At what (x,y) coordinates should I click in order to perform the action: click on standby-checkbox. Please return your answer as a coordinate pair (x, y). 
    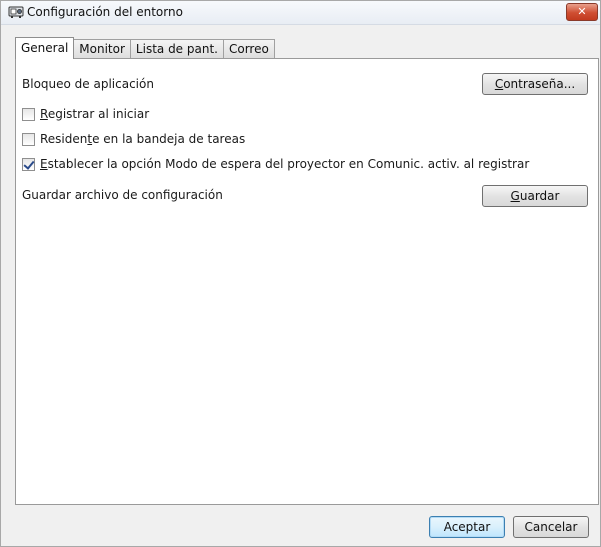
    Looking at the image, I should click on (28, 164).